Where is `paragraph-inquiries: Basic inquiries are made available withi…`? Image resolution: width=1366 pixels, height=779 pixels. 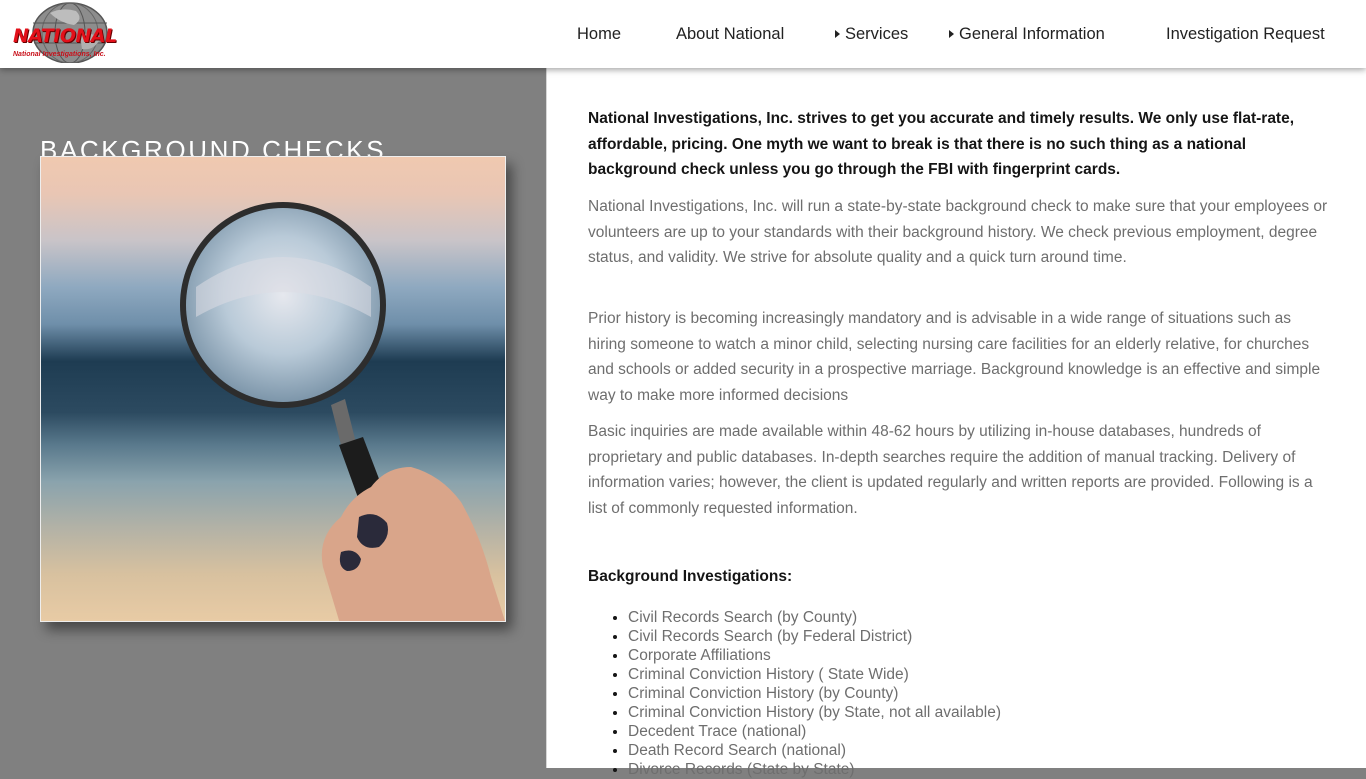 paragraph-inquiries: Basic inquiries are made available withi… is located at coordinates (950, 470).